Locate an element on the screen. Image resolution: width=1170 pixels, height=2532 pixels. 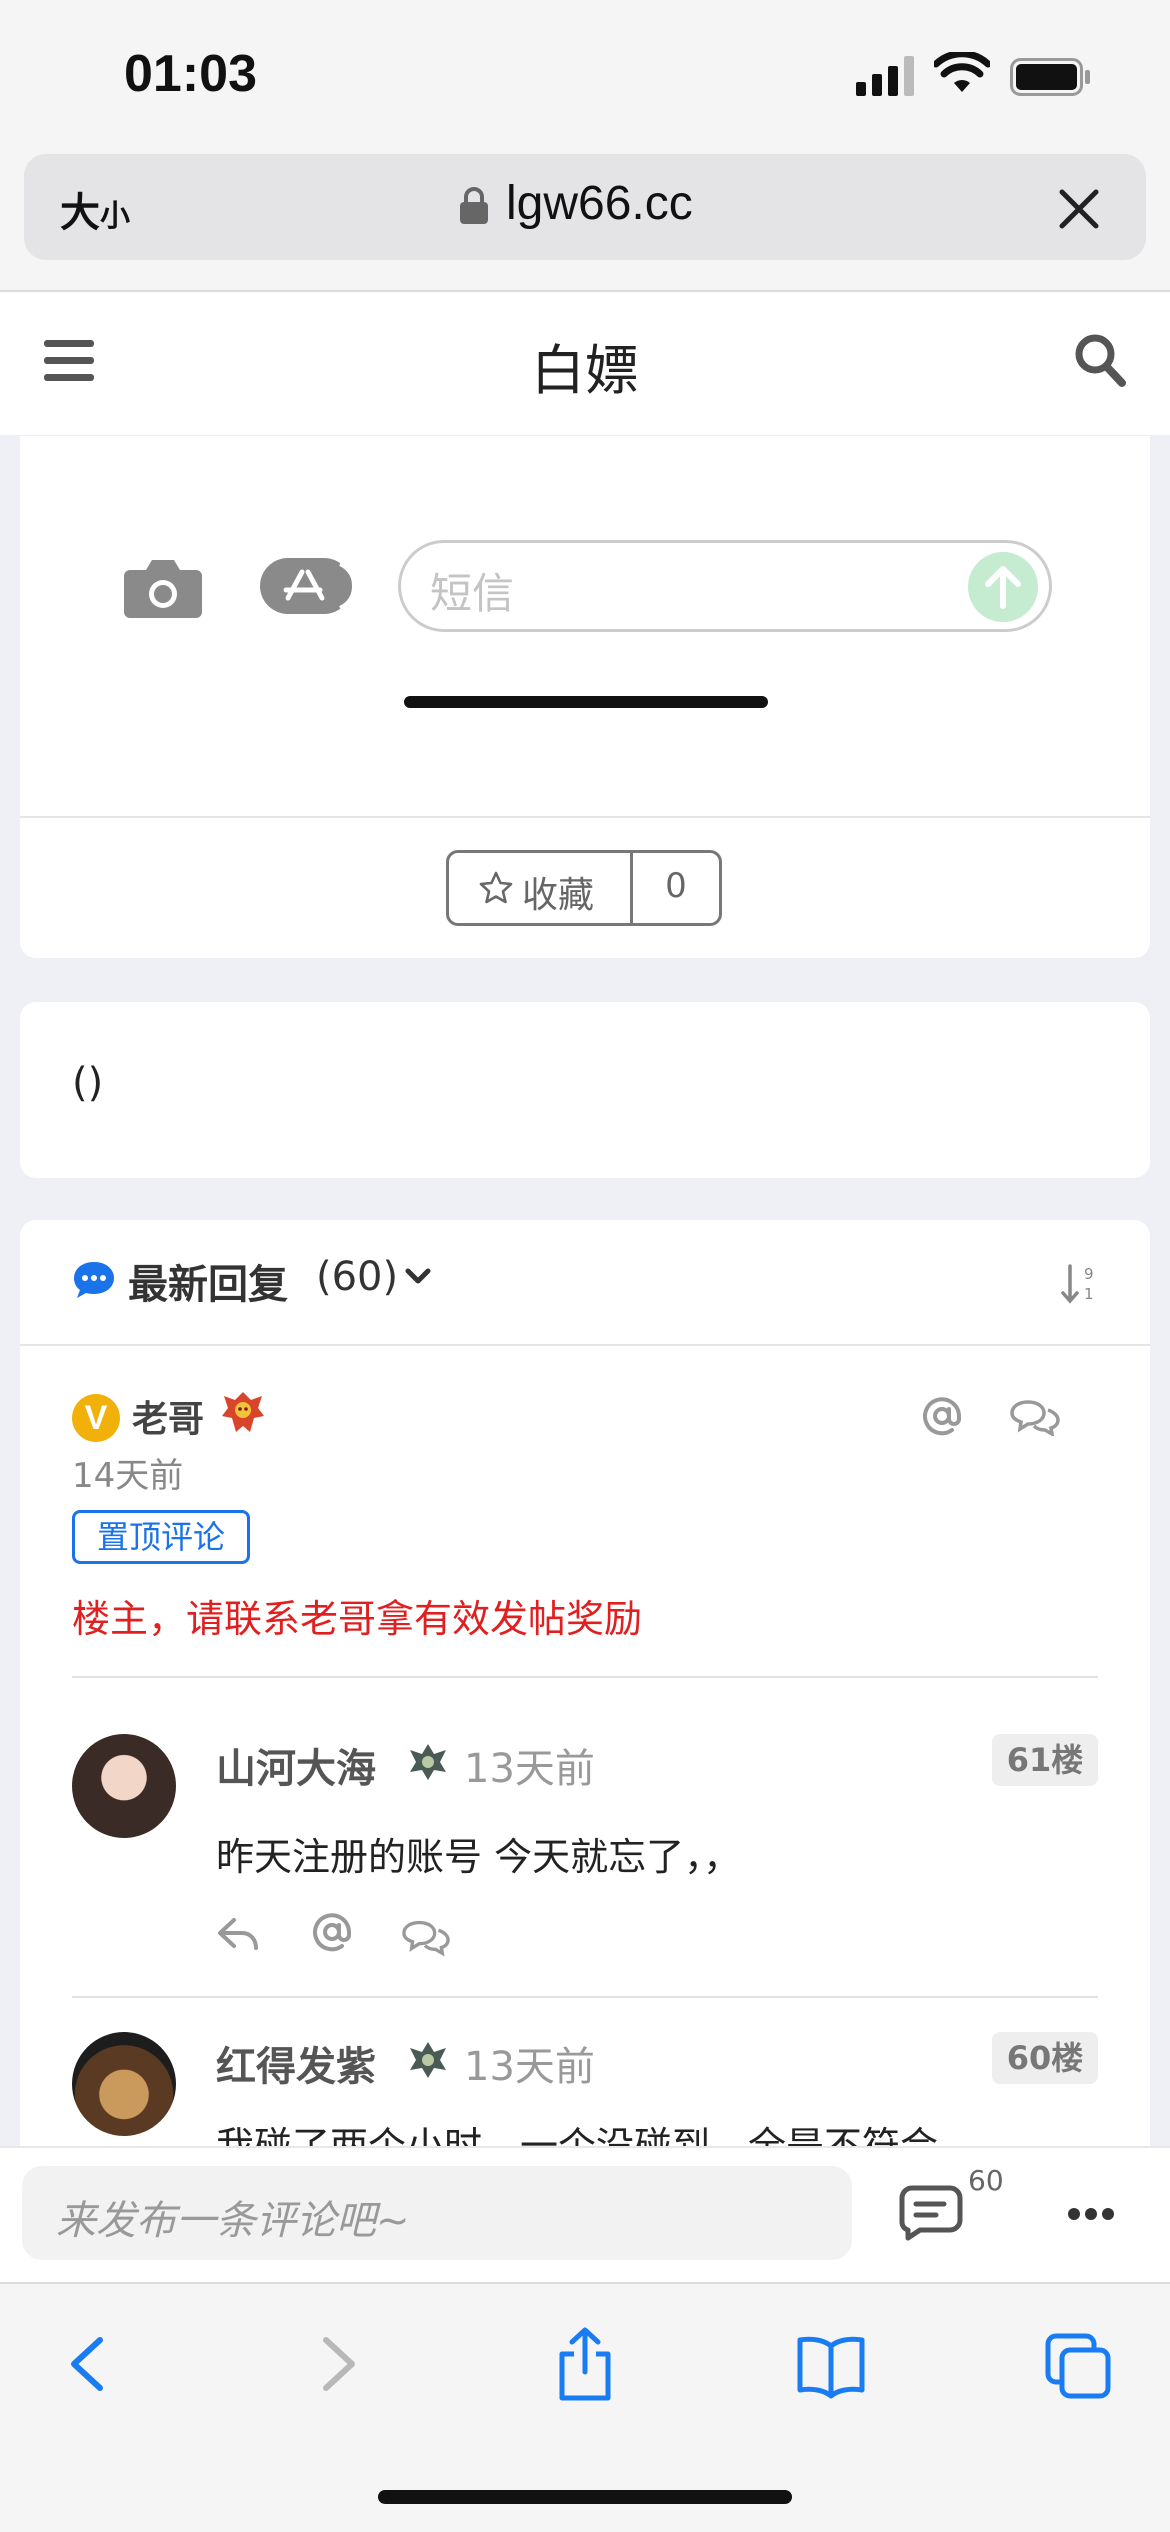
comment-text: 昨天注册的账号 今天就忘了，， is located at coordinates (479, 1857).